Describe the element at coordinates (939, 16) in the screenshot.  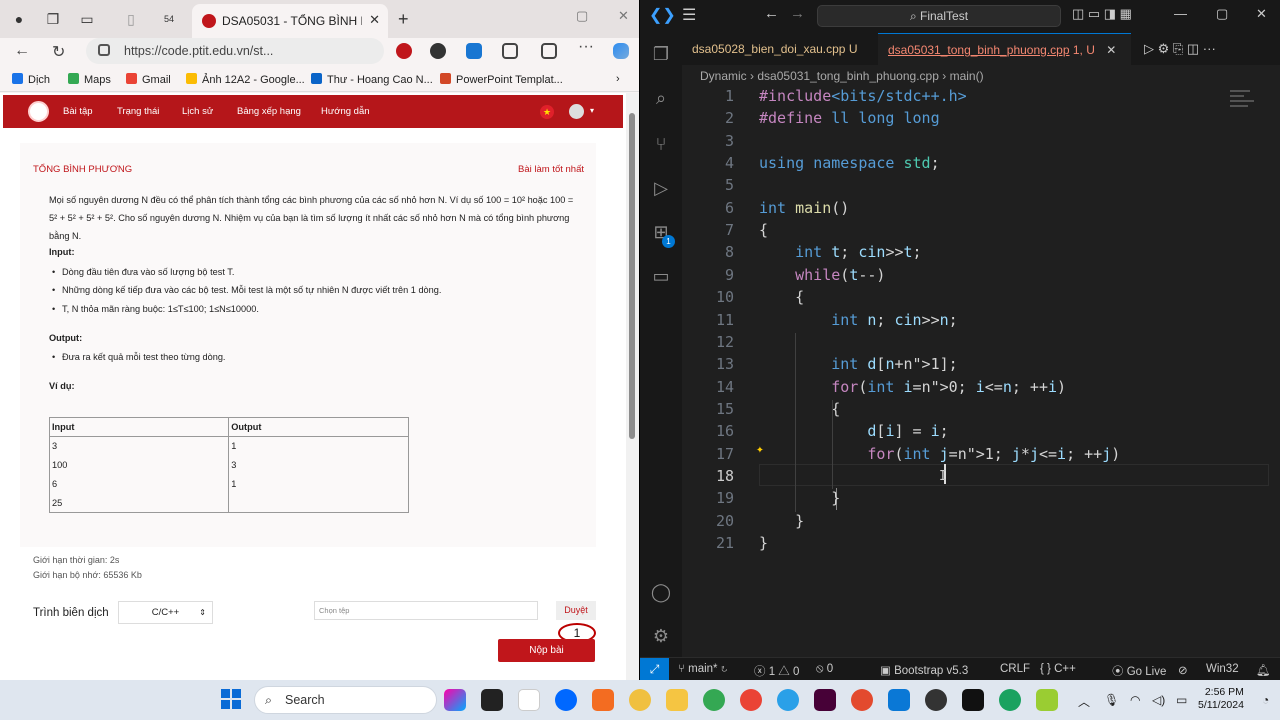
I see `command-center-search: ⌕ FinalTest` at that location.